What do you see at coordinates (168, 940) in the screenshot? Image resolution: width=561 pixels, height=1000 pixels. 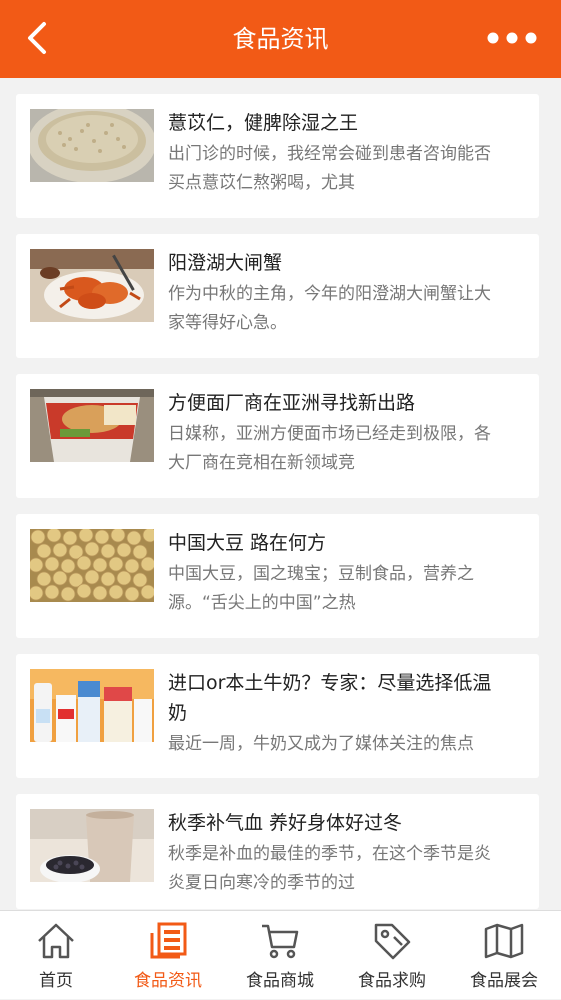 I see `news-icon` at bounding box center [168, 940].